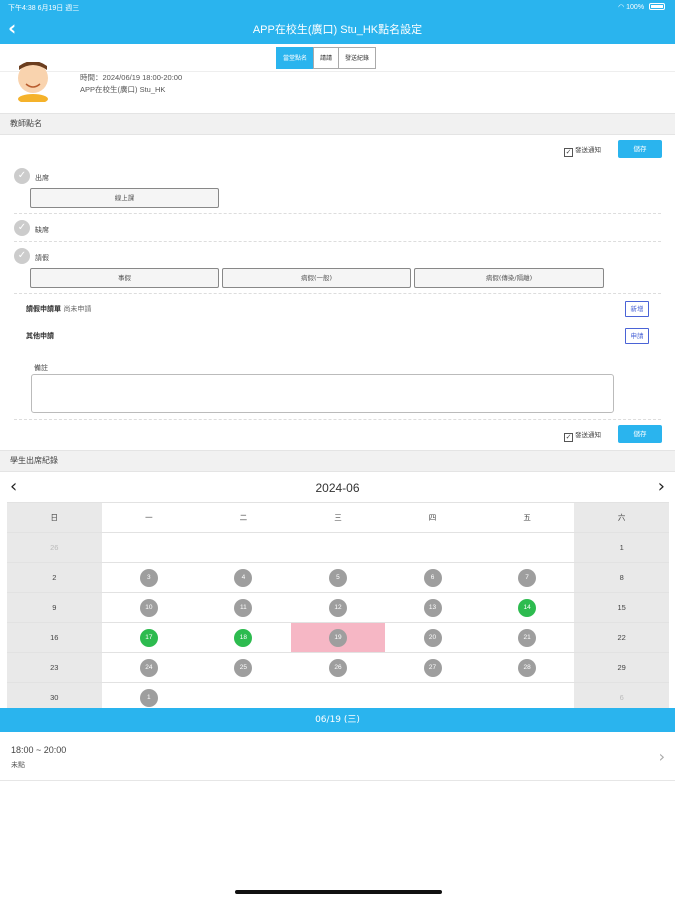 Image resolution: width=675 pixels, height=900 pixels. Describe the element at coordinates (40, 336) in the screenshot. I see `other-request-label: 其他申請` at that location.